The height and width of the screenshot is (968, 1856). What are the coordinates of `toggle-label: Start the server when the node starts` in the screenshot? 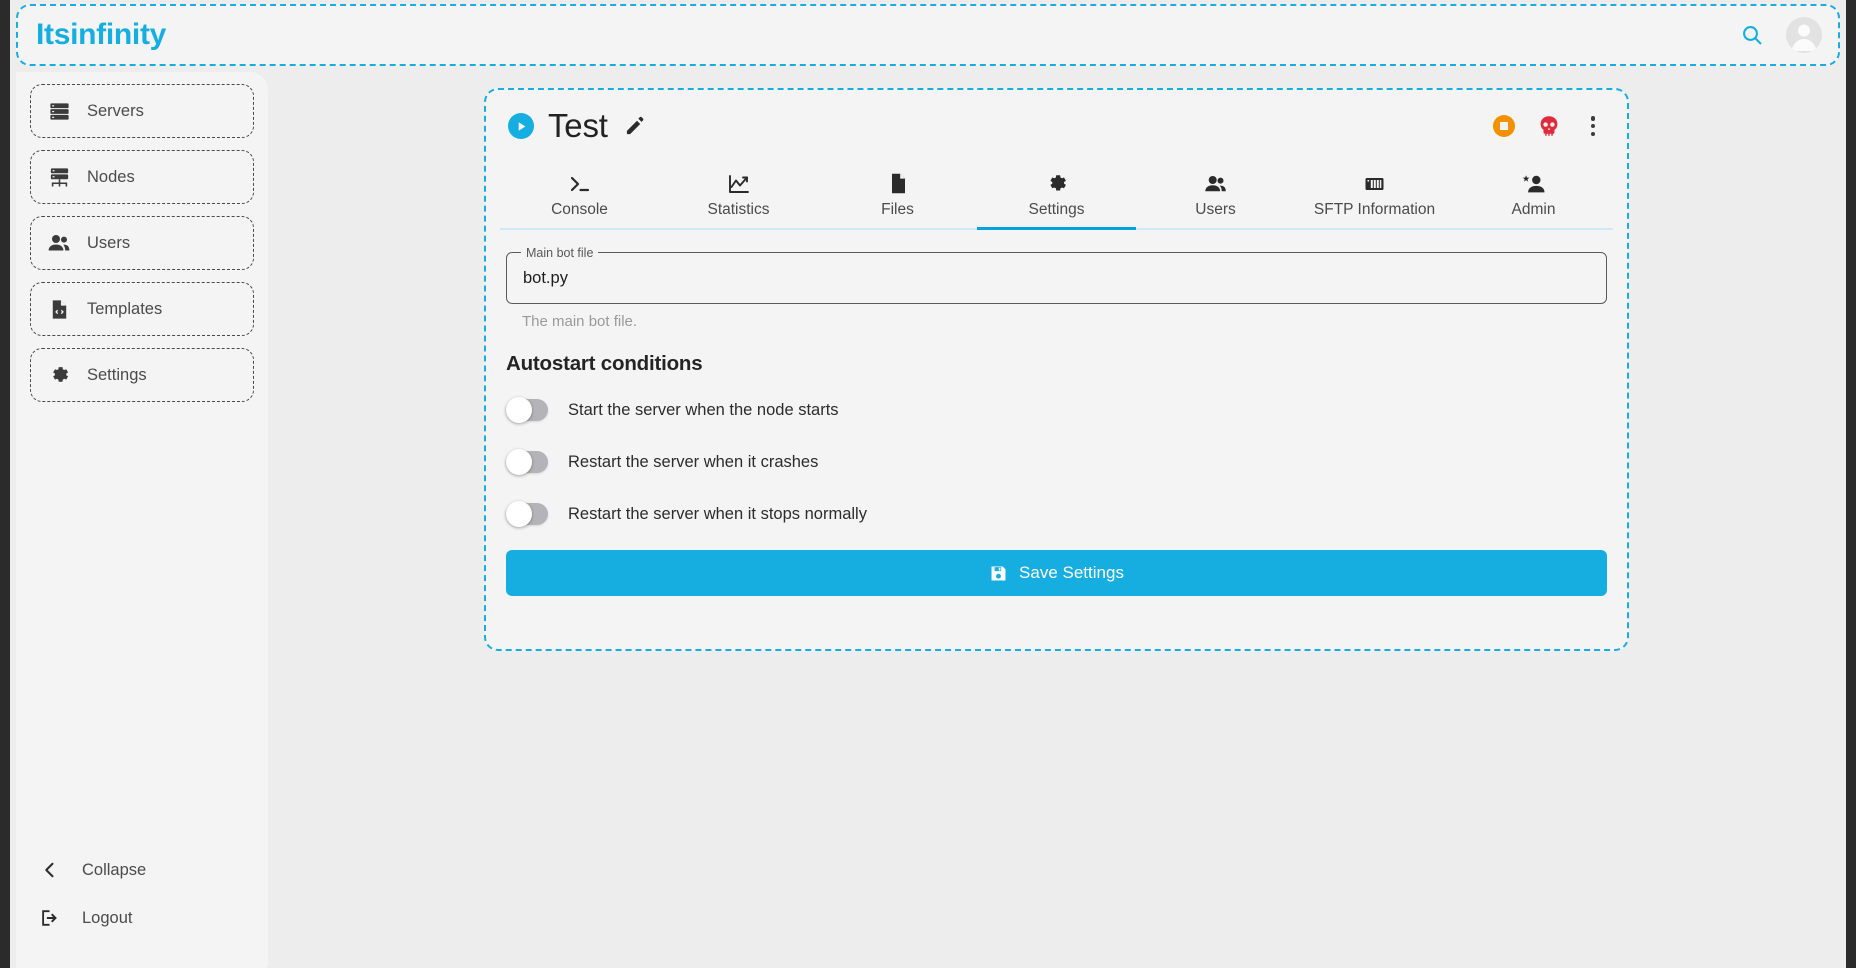 It's located at (703, 409).